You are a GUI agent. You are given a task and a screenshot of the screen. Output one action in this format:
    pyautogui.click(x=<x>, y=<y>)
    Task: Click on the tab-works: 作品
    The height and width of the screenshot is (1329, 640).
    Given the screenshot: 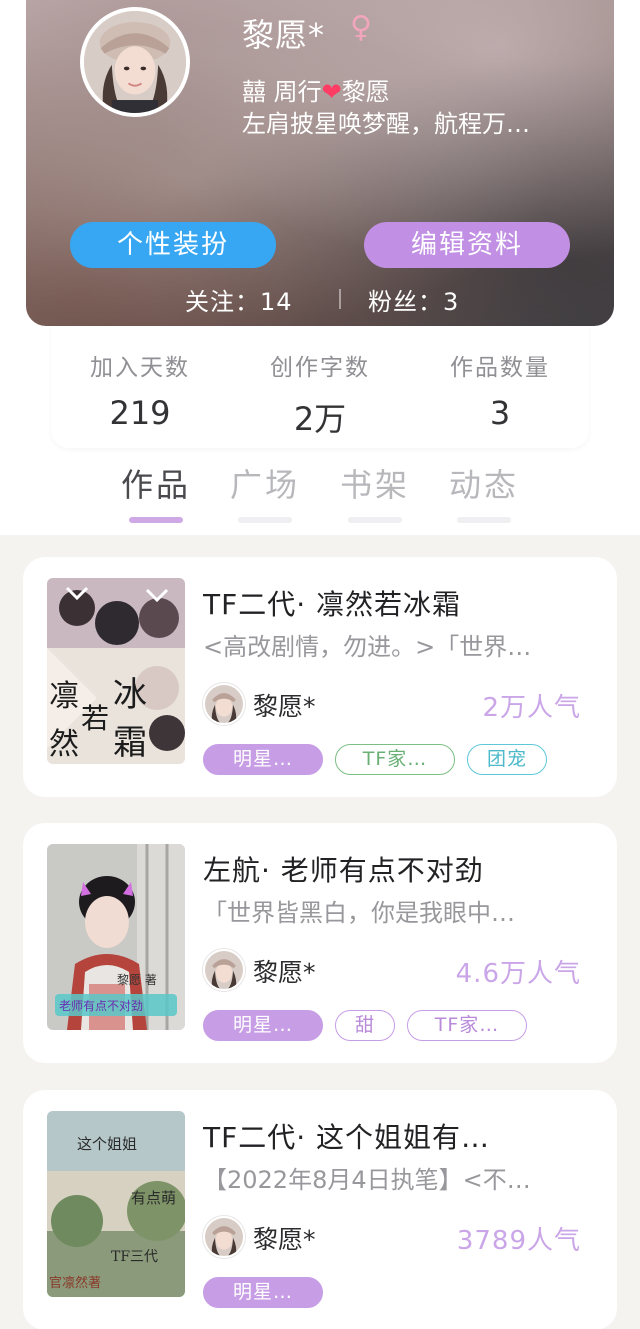 What is the action you would take?
    pyautogui.click(x=156, y=483)
    